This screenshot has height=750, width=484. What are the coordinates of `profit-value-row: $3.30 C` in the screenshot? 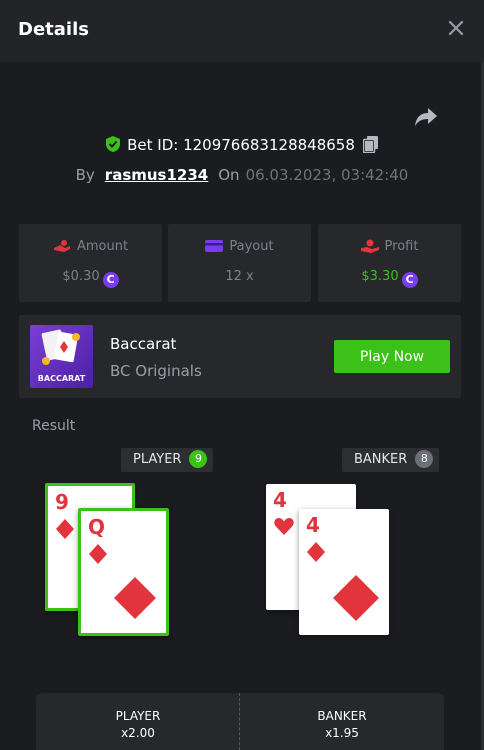 It's located at (389, 278).